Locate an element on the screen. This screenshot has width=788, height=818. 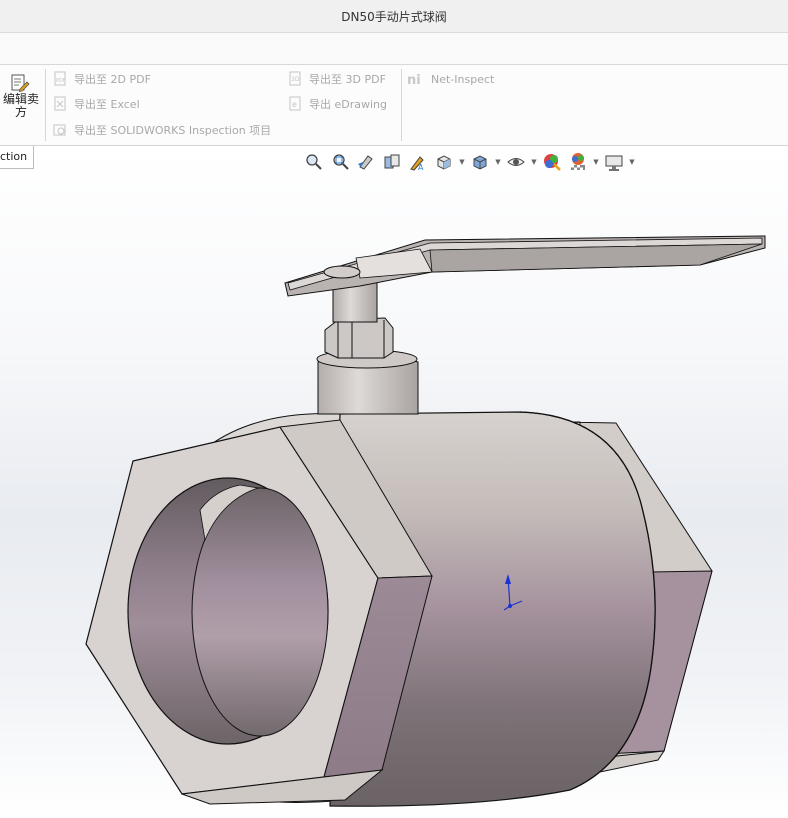
window-title: DN50手动片式球阀 is located at coordinates (394, 17).